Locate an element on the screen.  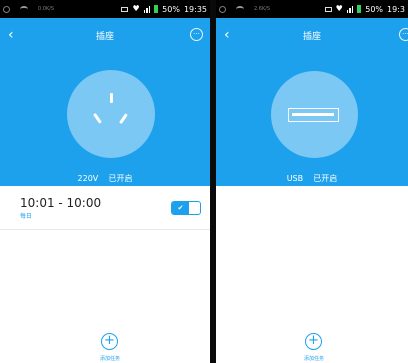
network-speed: 0.0K/S is located at coordinates (46, 9).